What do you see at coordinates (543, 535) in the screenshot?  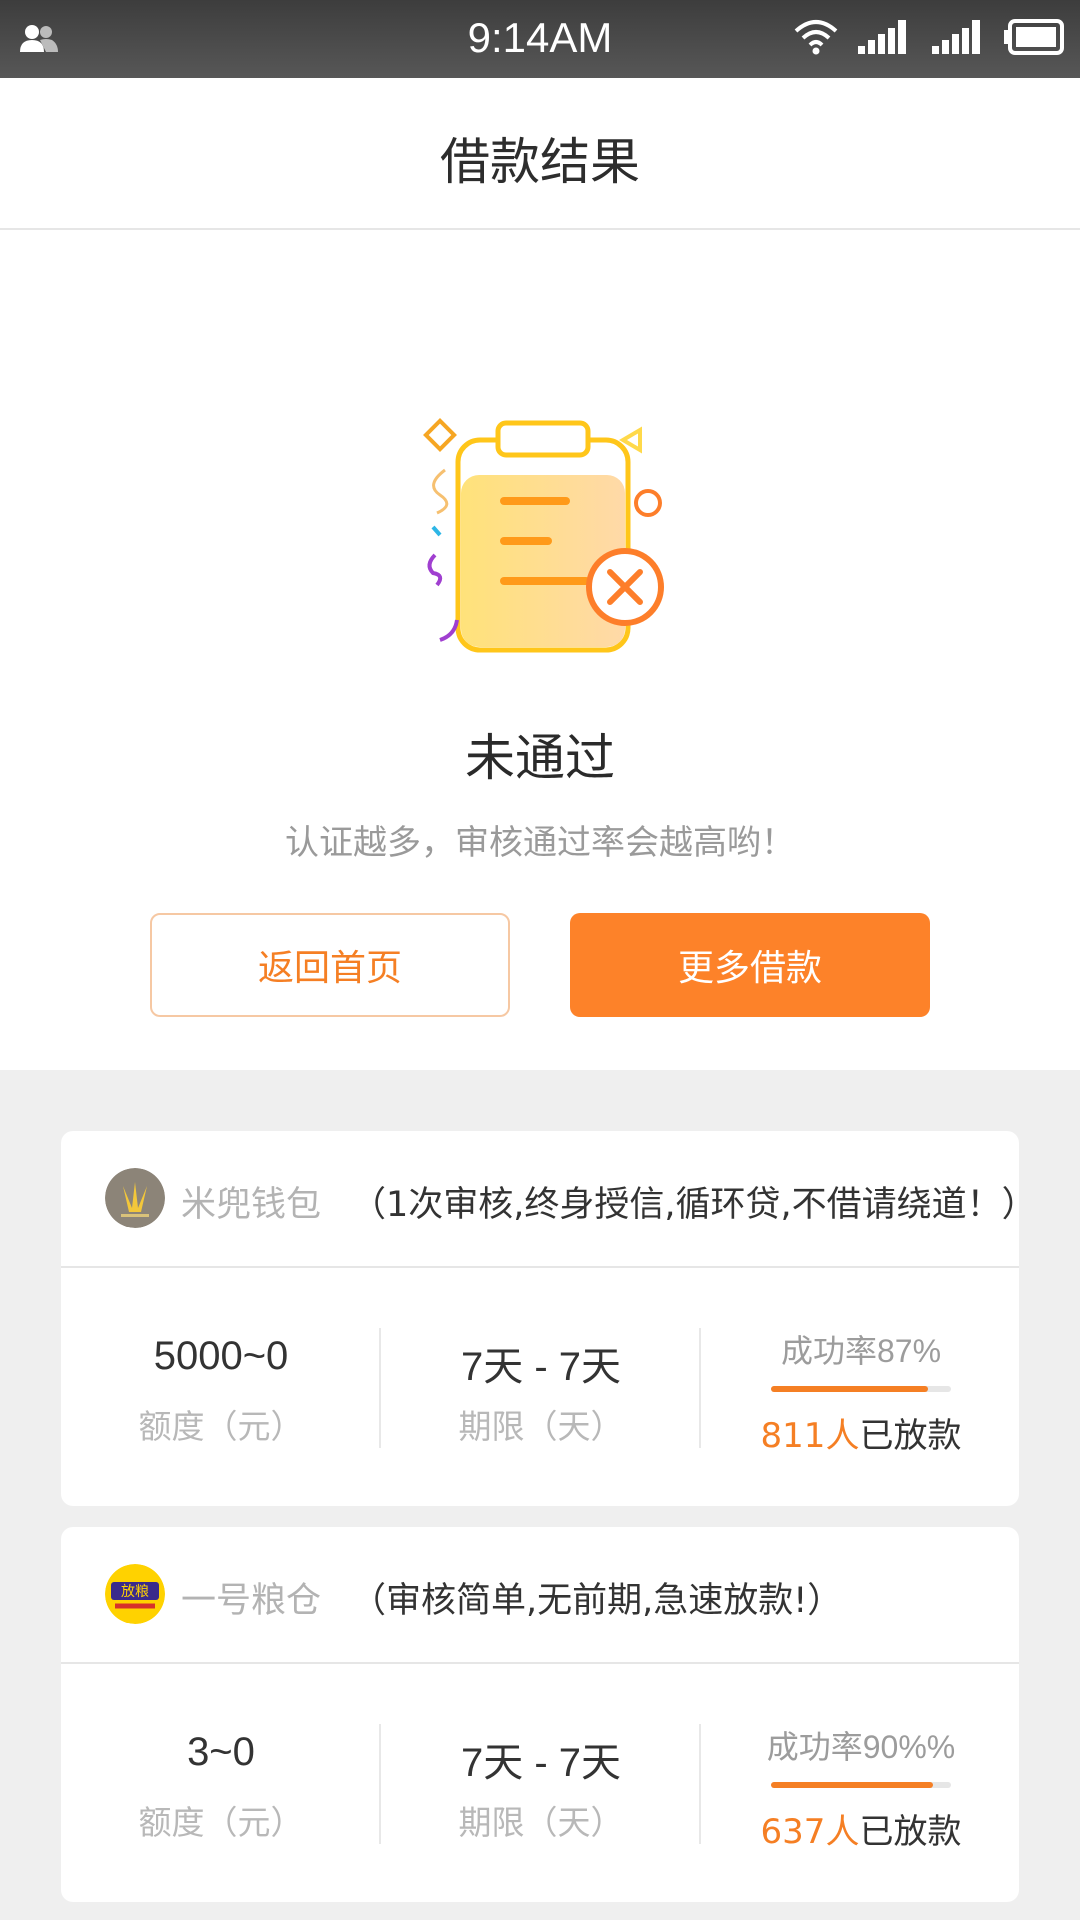 I see `rejected-clipboard-icon` at bounding box center [543, 535].